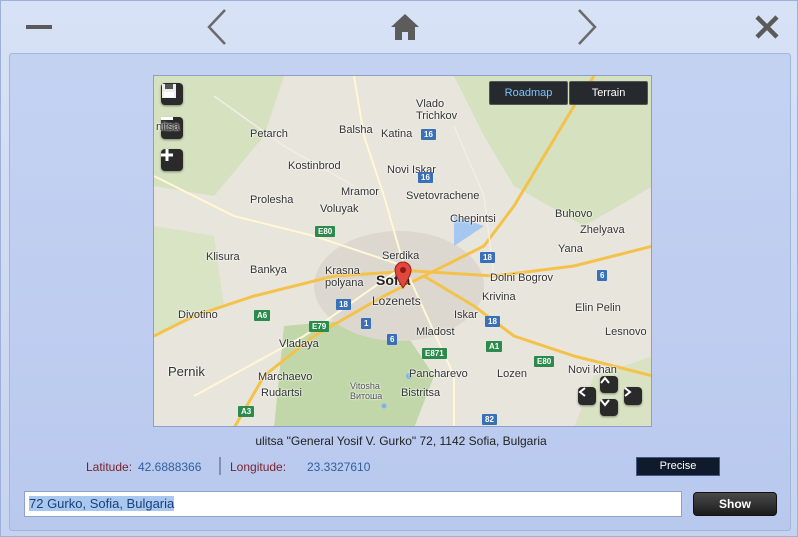 This screenshot has width=798, height=537. I want to click on place-label: Lesnovo, so click(626, 332).